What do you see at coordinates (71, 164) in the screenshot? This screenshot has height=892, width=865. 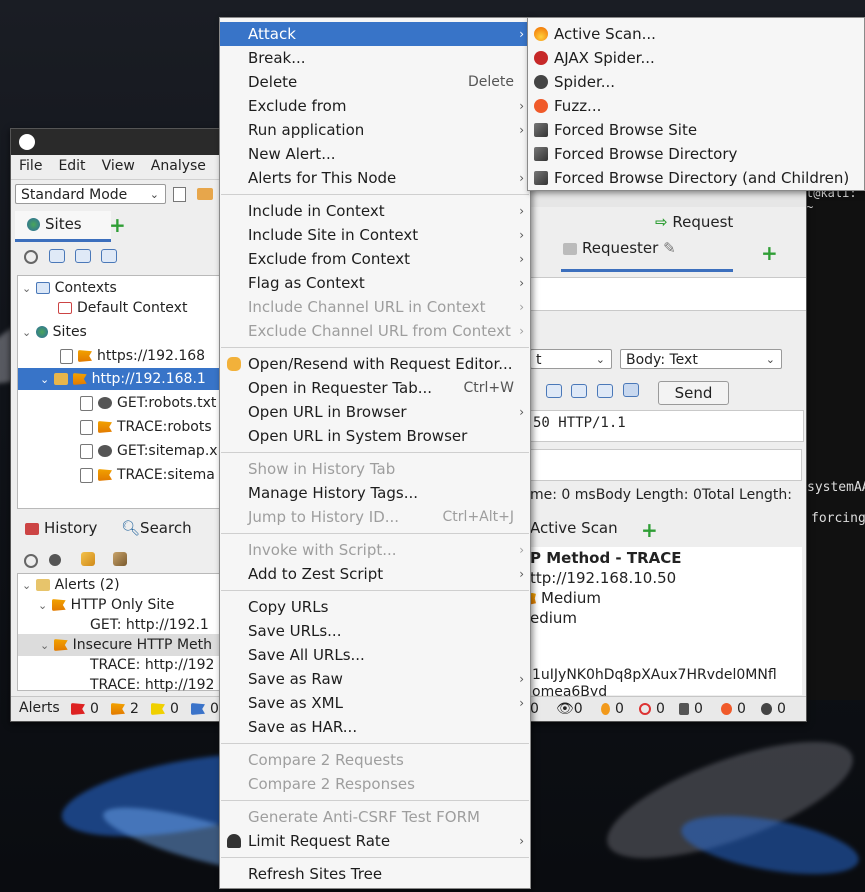 I see `menu-edit: Edit` at bounding box center [71, 164].